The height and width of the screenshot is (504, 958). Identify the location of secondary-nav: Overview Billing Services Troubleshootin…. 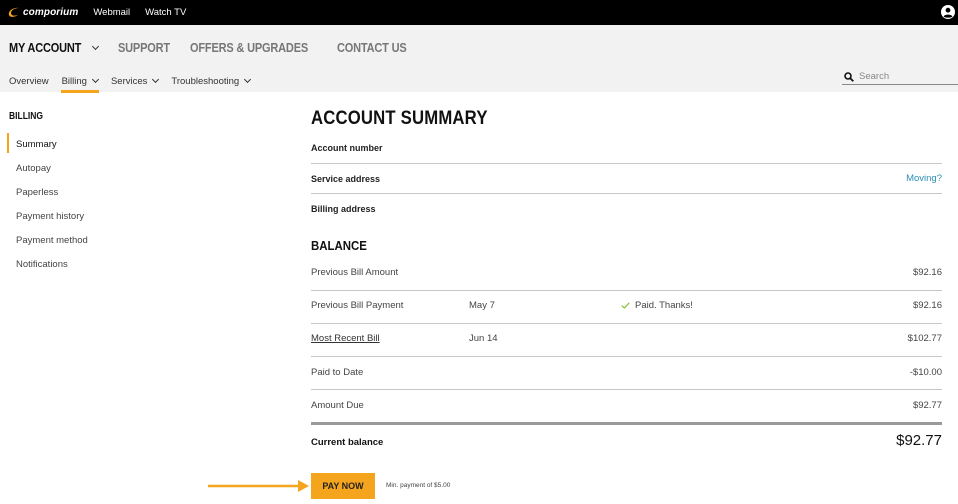
(136, 82).